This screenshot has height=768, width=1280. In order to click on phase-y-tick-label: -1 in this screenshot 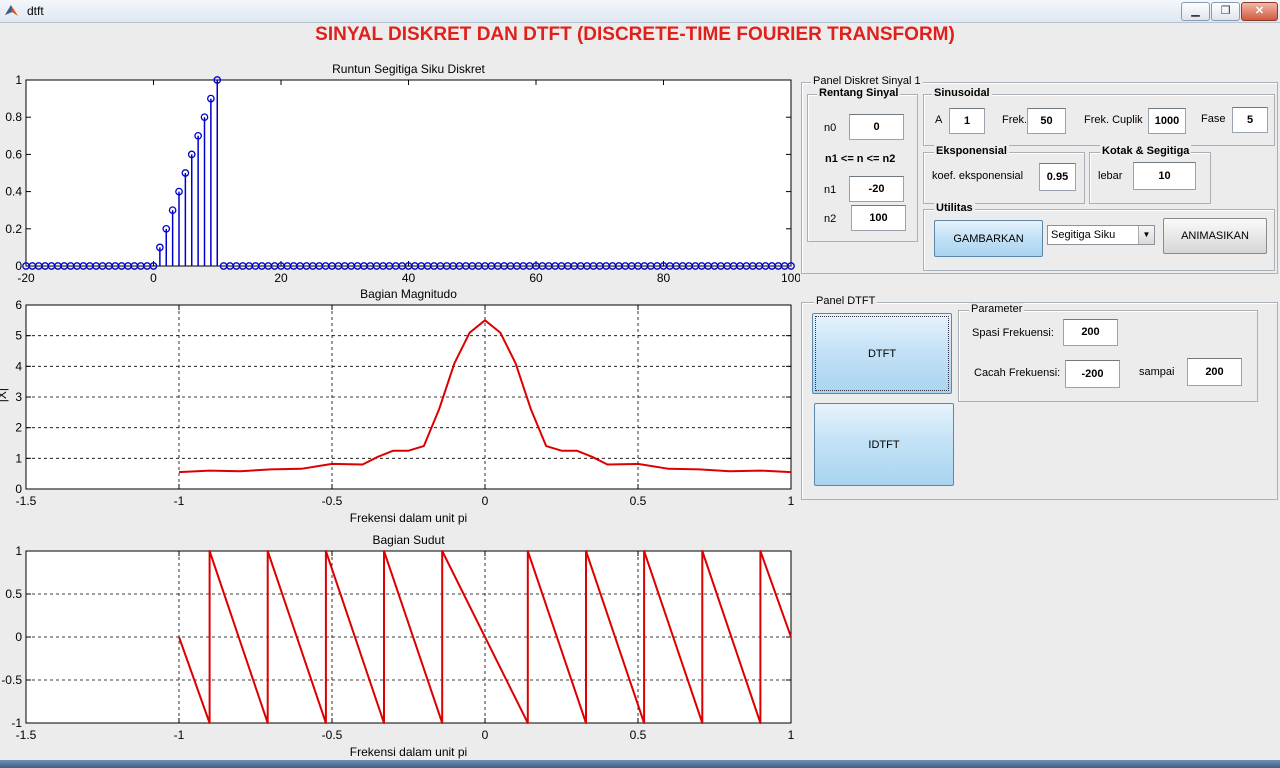, I will do `click(16, 723)`.